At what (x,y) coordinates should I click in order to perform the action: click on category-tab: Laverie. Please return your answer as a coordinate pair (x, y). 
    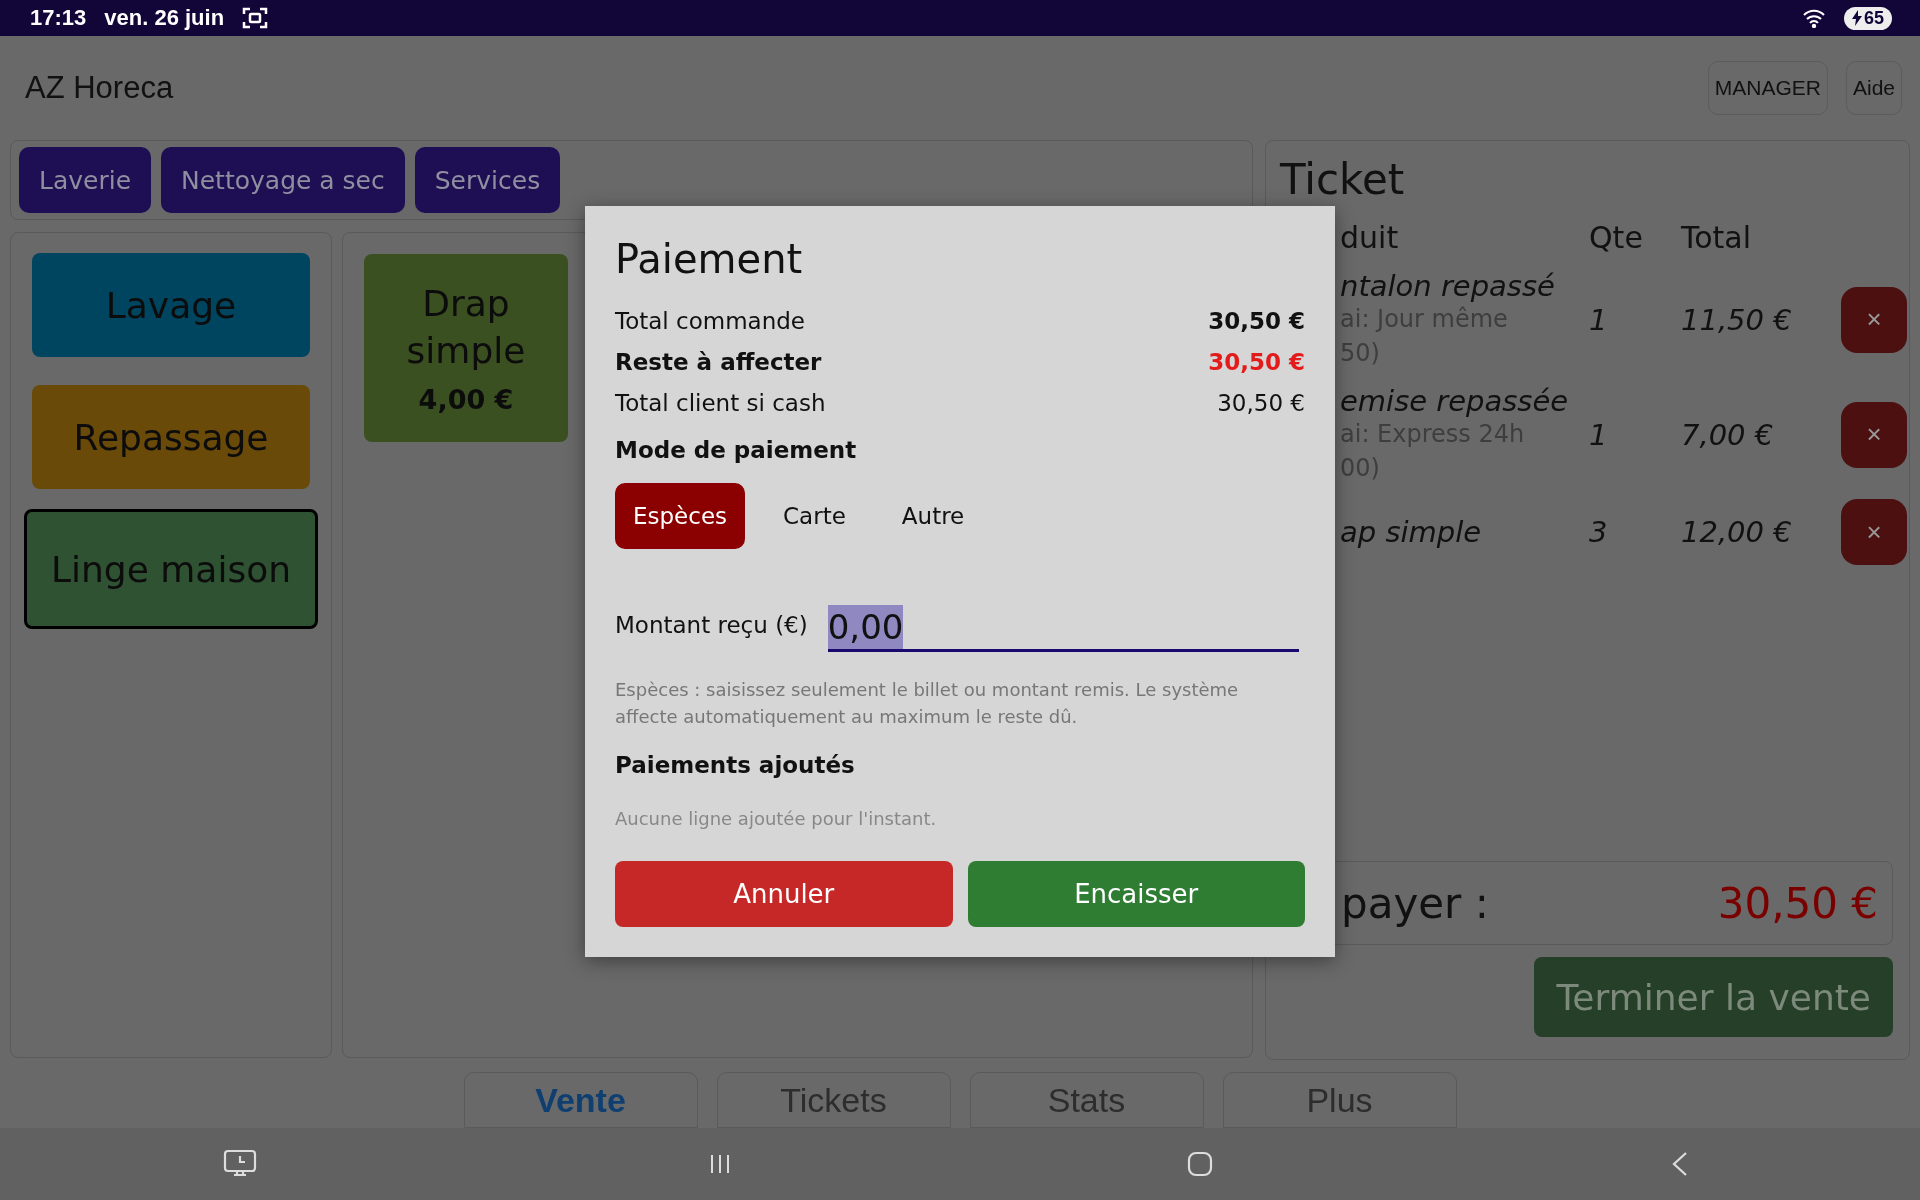
    Looking at the image, I should click on (85, 180).